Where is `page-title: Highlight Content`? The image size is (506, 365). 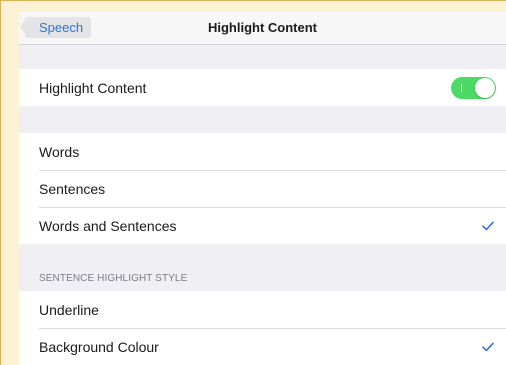 page-title: Highlight Content is located at coordinates (262, 27).